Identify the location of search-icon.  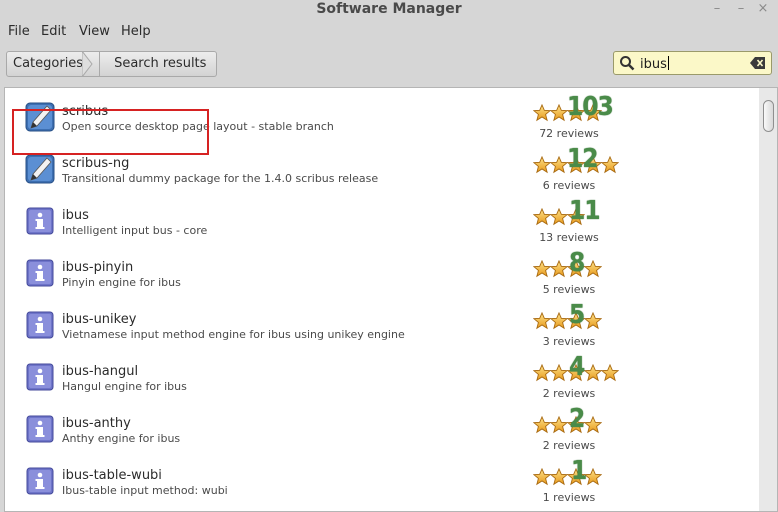
(627, 63).